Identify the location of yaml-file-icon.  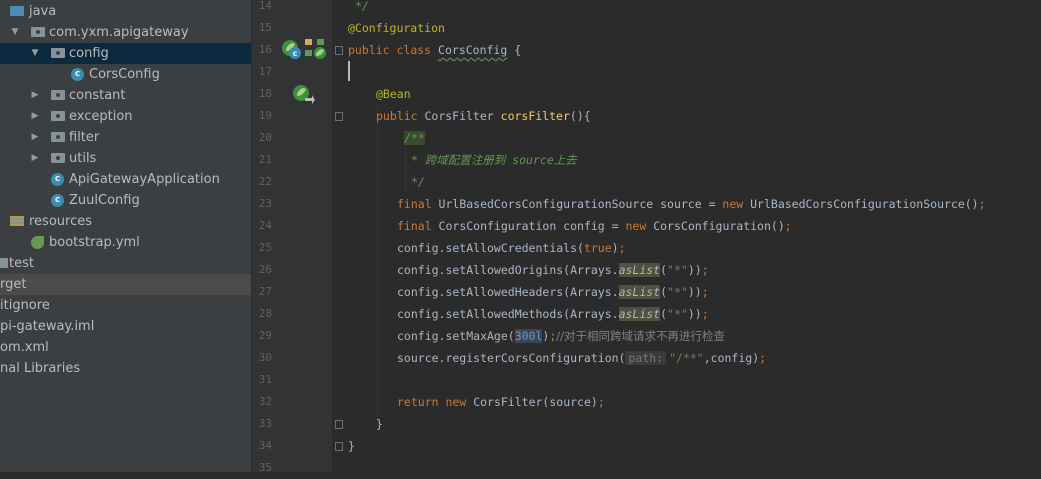
(37, 242).